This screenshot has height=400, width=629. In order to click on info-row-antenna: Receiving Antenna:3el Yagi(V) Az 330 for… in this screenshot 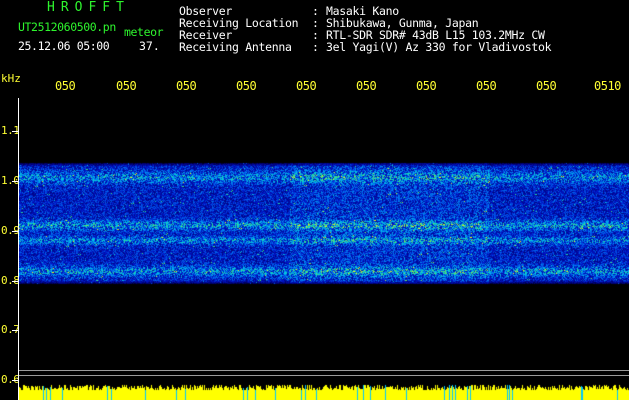, I will do `click(365, 47)`.